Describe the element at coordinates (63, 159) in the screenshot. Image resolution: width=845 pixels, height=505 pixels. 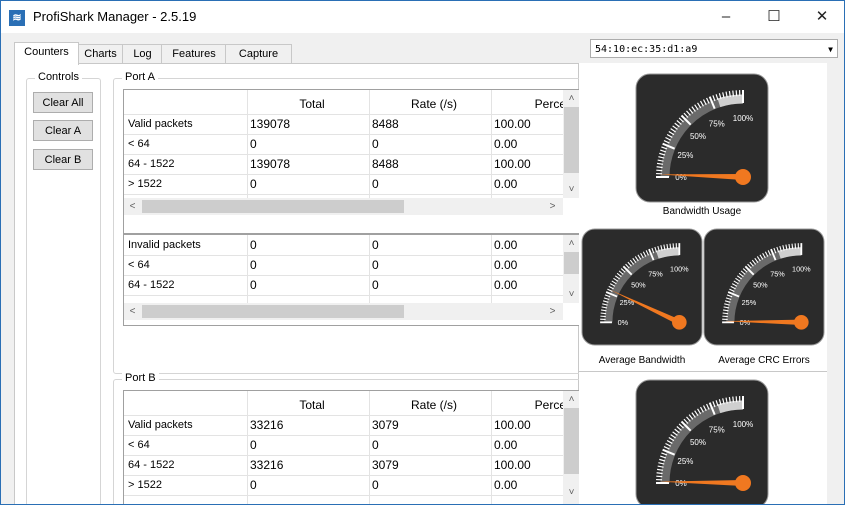
I see `clear-b-button: Clear B` at that location.